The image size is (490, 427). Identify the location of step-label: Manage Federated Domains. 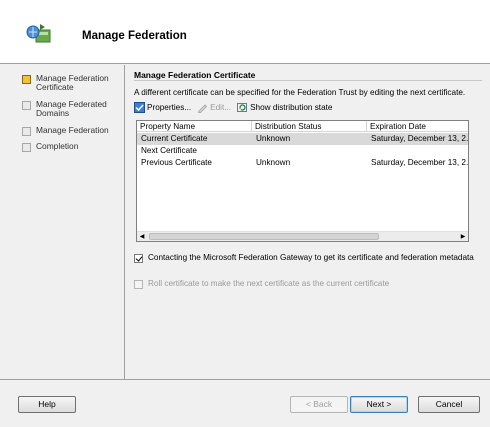
(71, 108).